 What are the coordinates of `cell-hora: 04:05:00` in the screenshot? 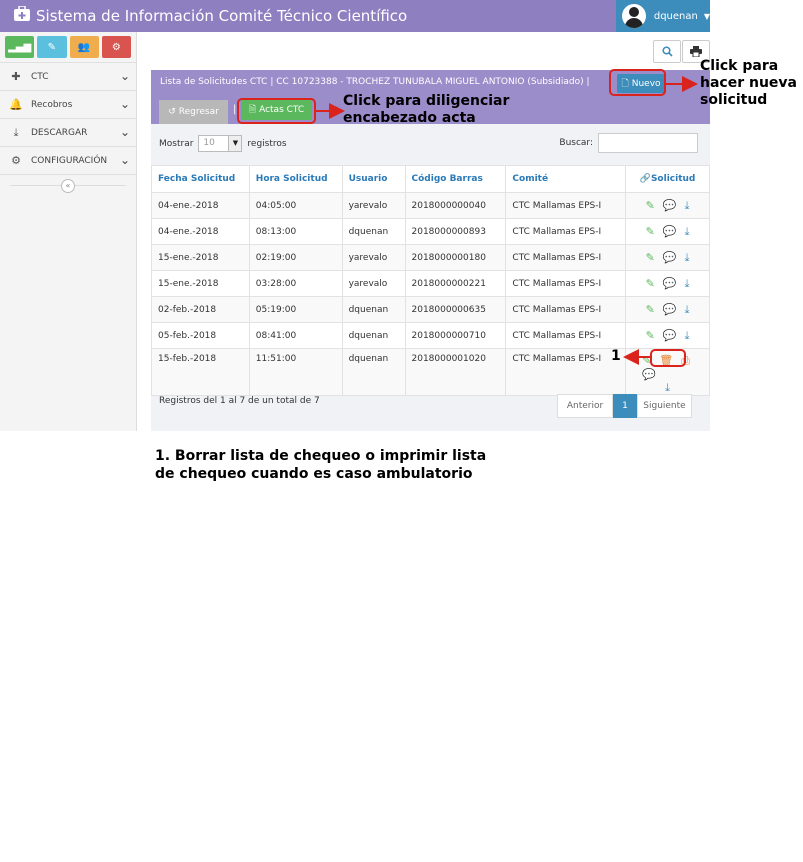 It's located at (295, 205).